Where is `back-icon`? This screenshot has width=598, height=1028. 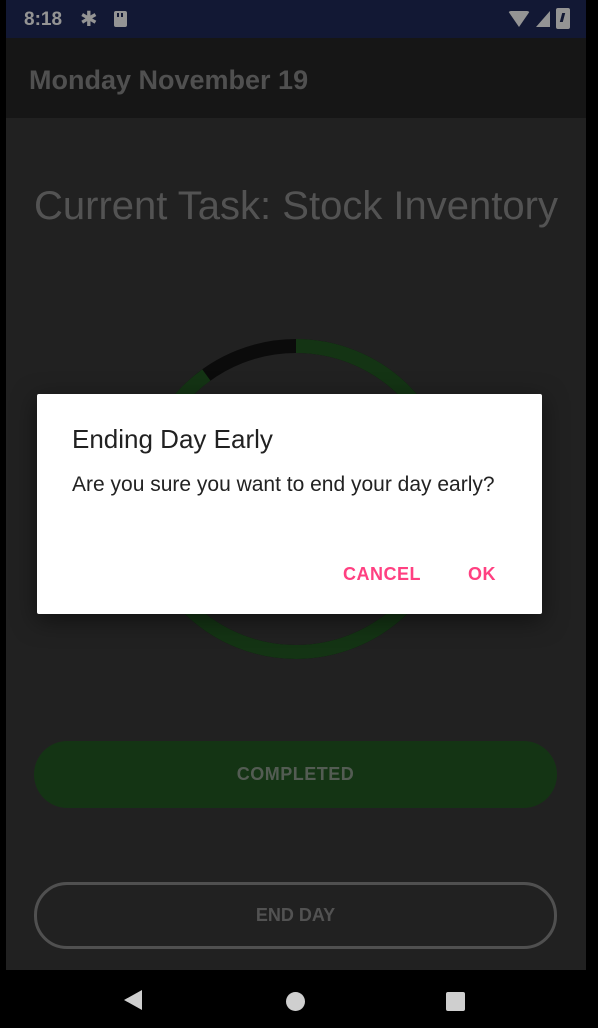 back-icon is located at coordinates (133, 1000).